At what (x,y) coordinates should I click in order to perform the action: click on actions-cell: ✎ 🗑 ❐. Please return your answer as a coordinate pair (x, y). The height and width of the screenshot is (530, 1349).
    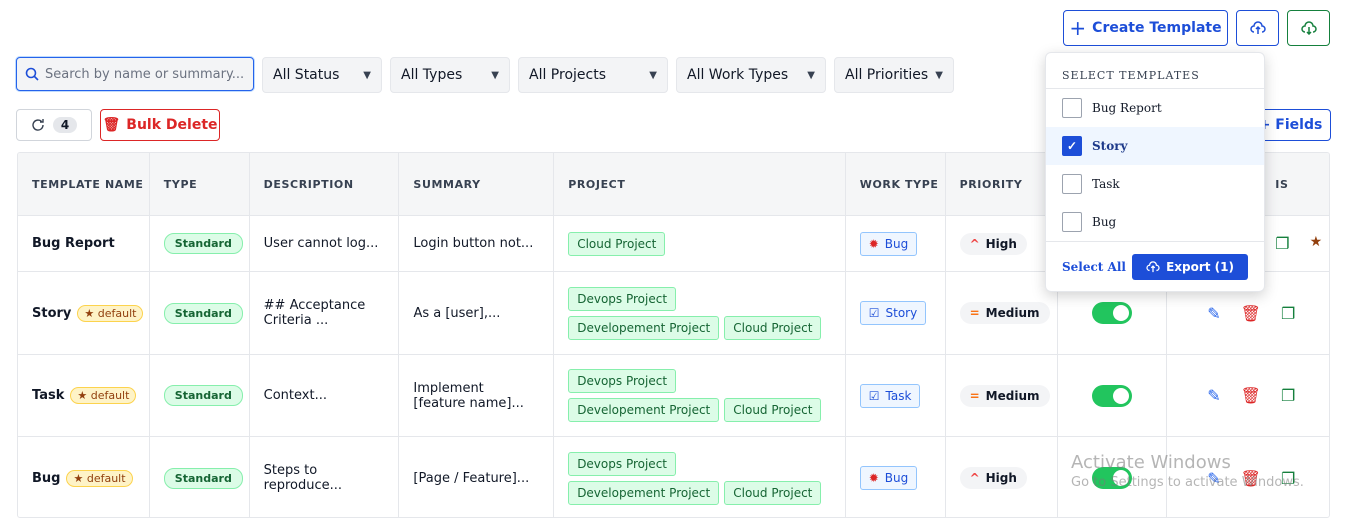
    Looking at the image, I should click on (1248, 395).